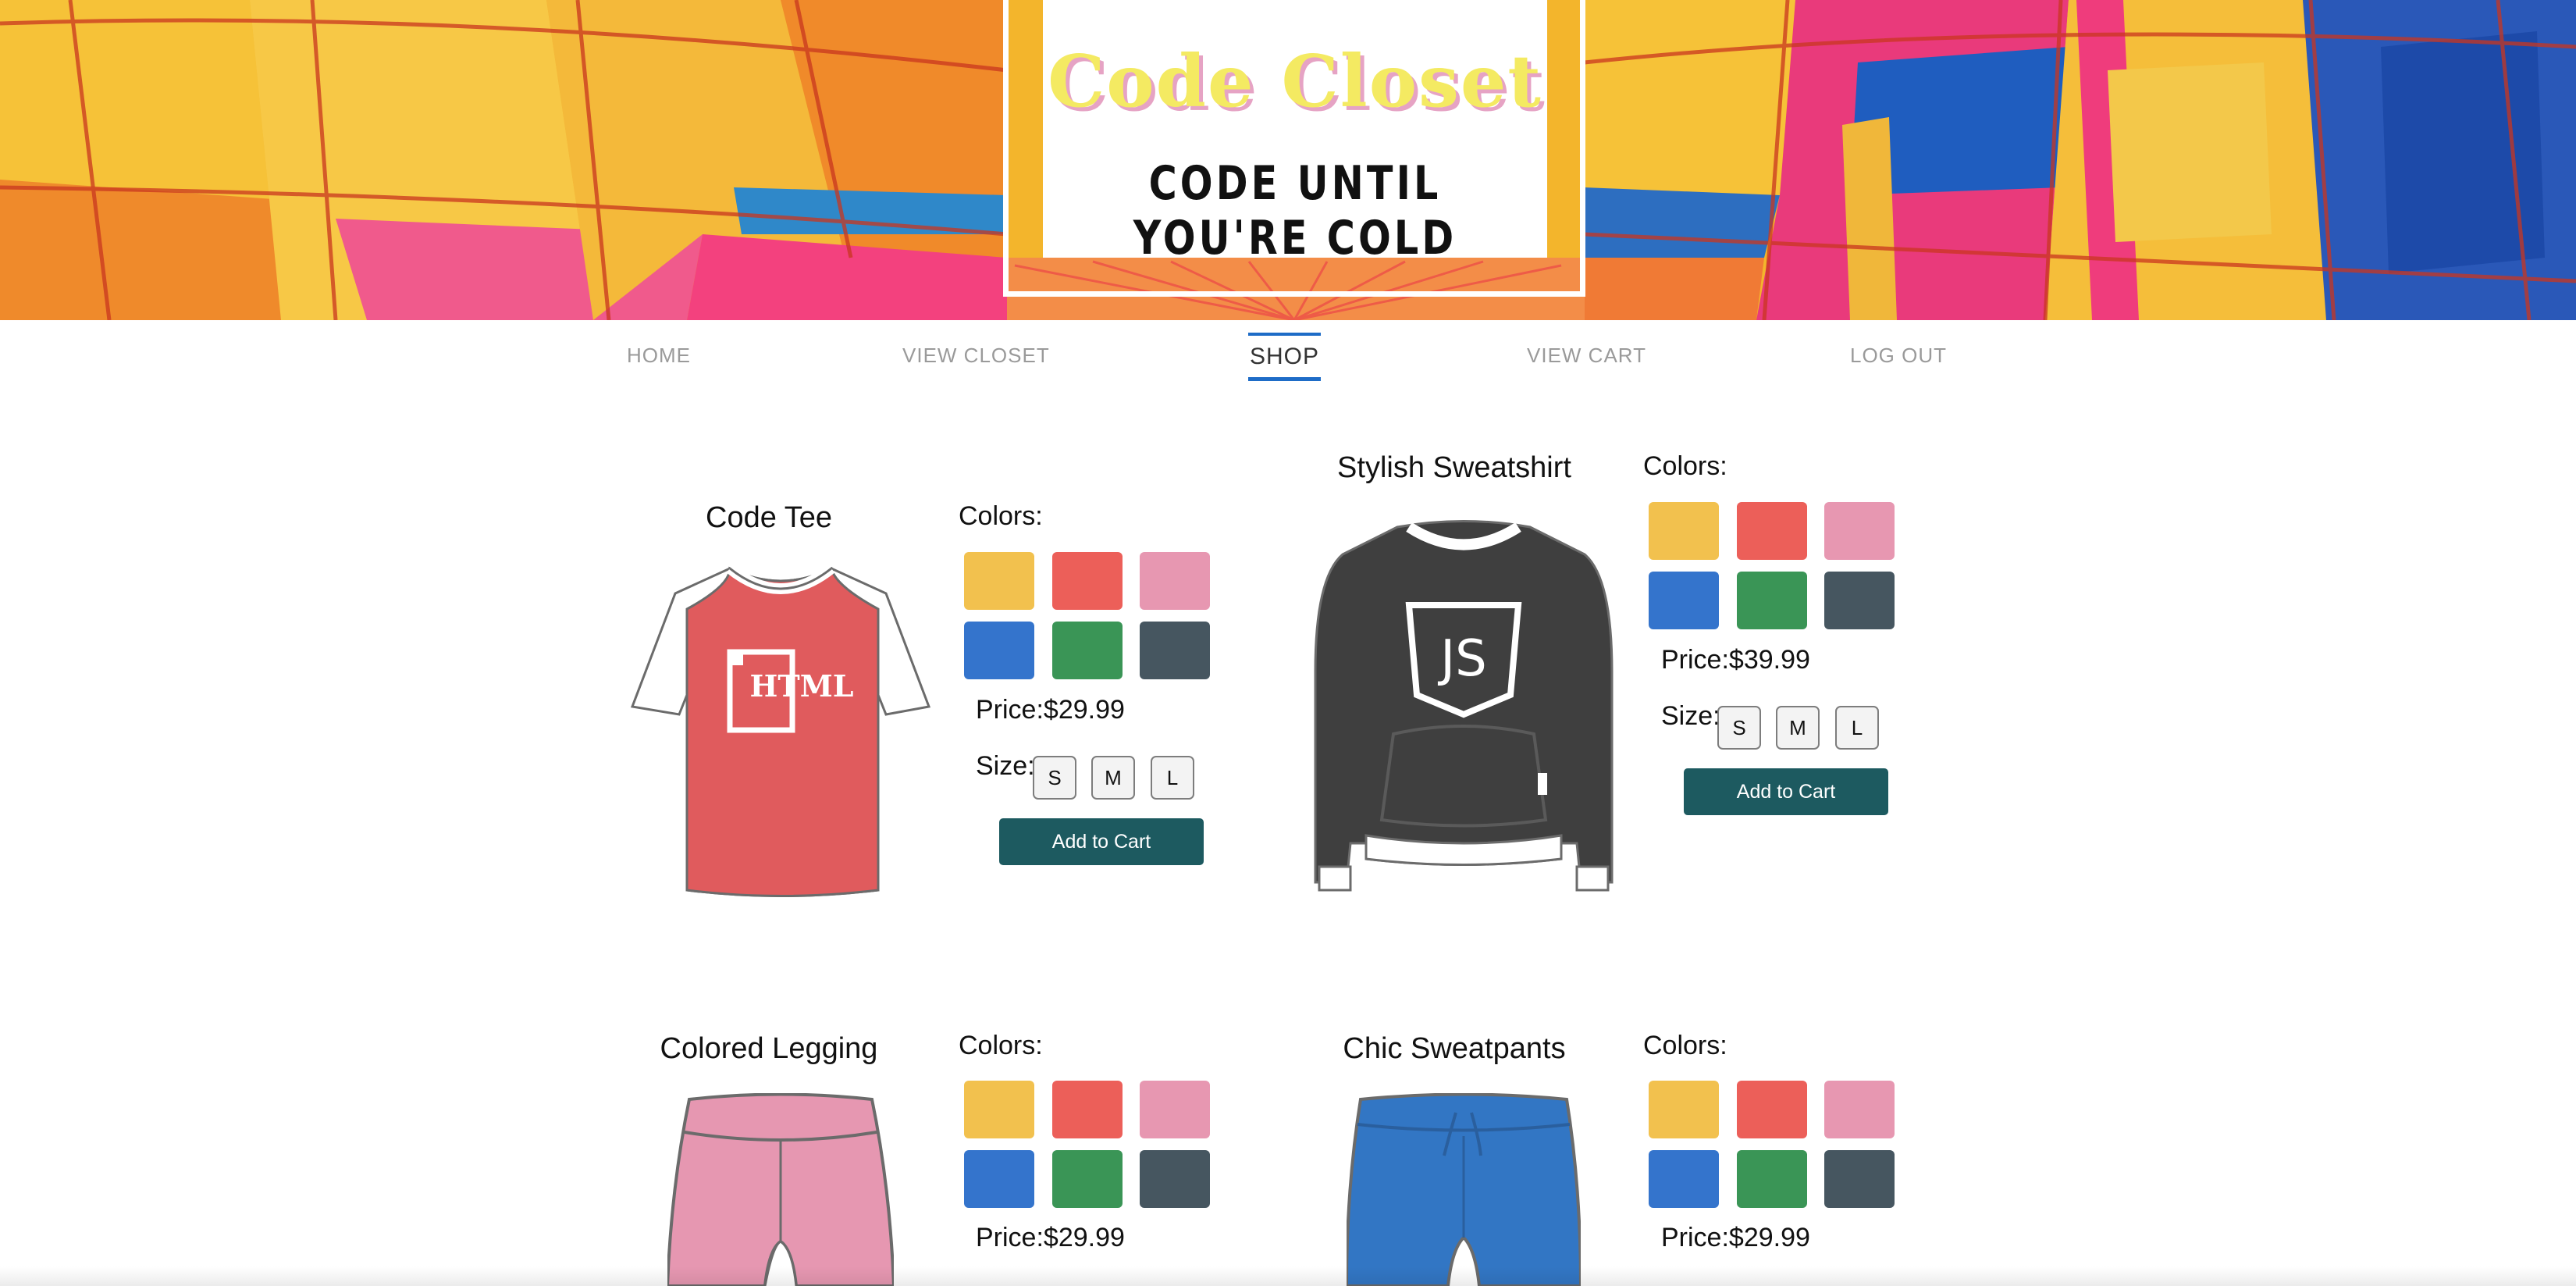  I want to click on product-name: Stylish Sweatshirt, so click(1454, 467).